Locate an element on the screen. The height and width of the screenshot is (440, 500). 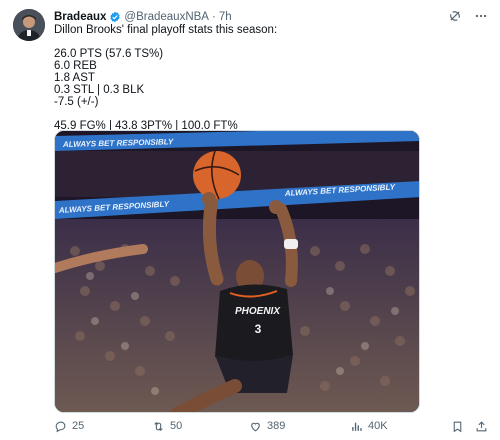
like-icon is located at coordinates (255, 426).